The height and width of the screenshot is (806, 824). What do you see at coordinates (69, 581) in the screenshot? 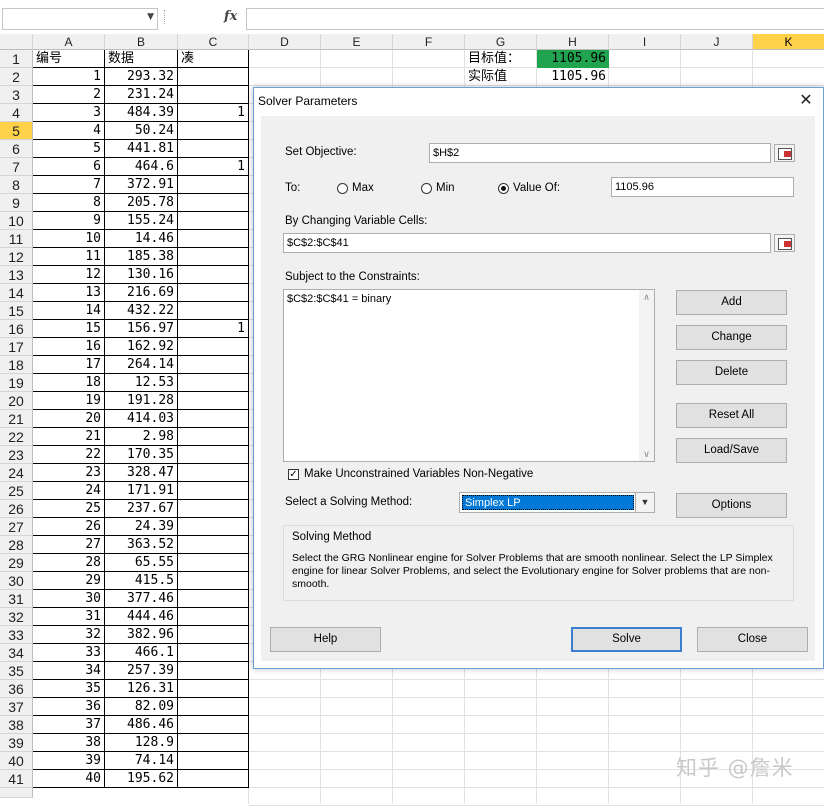
I see `table-cell-id: 29` at bounding box center [69, 581].